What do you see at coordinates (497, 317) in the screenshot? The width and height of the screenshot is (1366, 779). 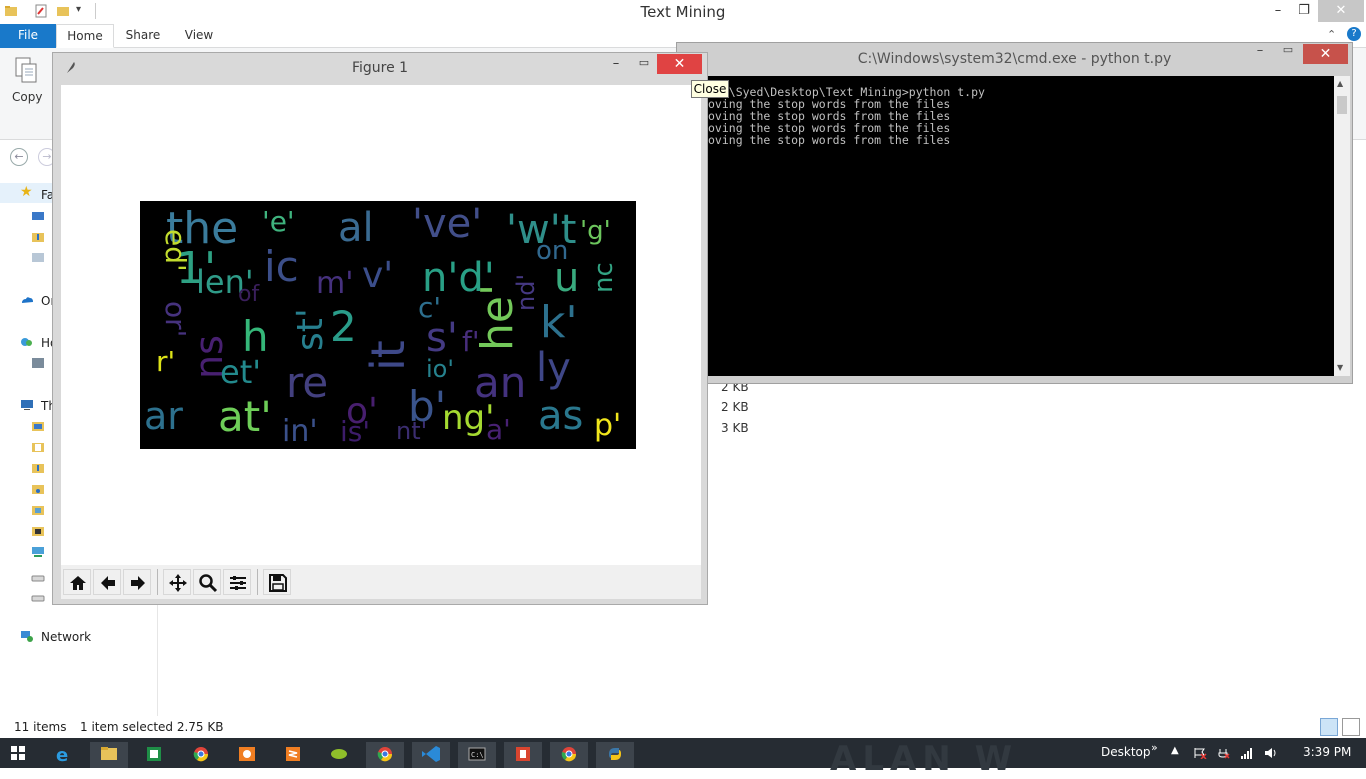 I see `wordcloud-word: he'` at bounding box center [497, 317].